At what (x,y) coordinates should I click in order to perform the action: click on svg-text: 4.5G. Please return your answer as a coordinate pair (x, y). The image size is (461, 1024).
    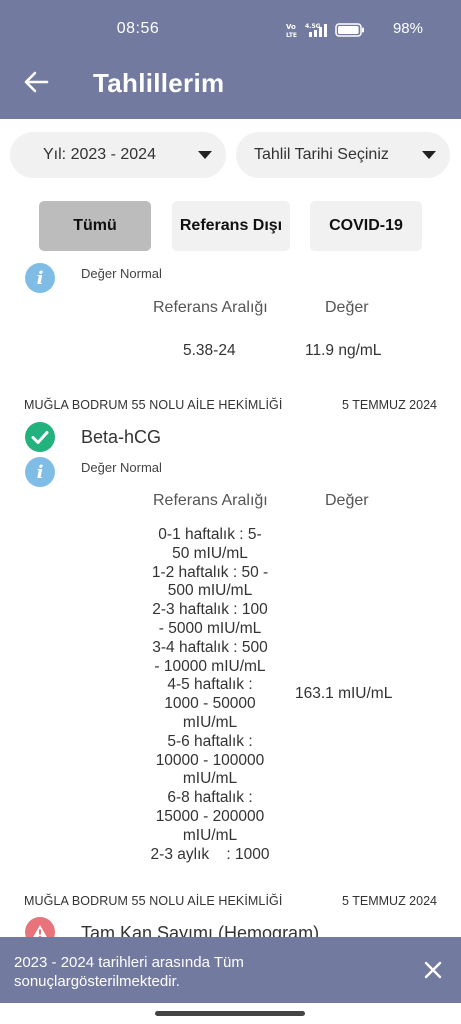
    Looking at the image, I should click on (313, 26).